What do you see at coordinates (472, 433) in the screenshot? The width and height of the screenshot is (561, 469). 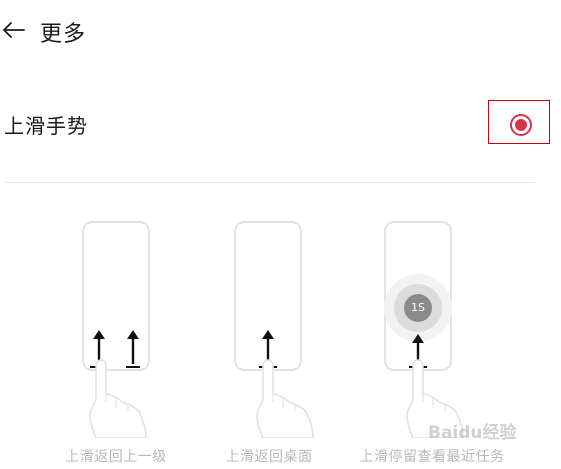 I see `watermark-text: Baidu经验` at bounding box center [472, 433].